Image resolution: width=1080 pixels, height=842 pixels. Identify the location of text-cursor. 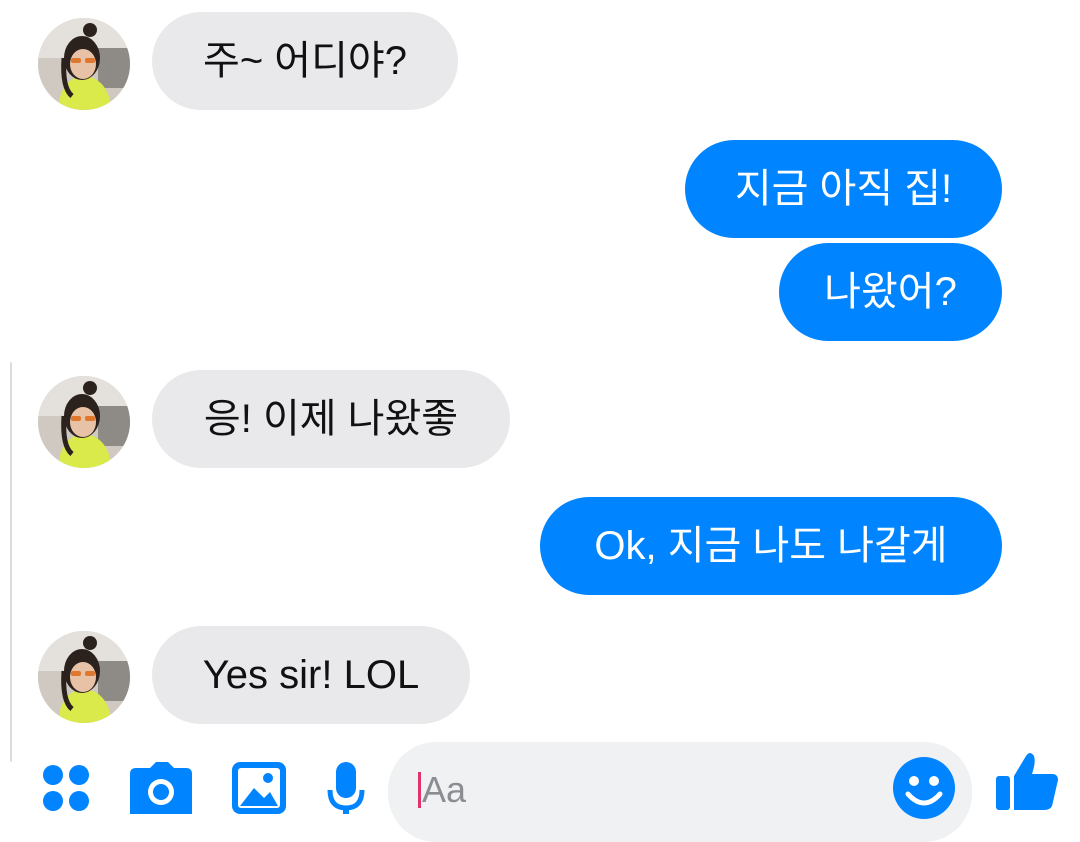
(419, 790).